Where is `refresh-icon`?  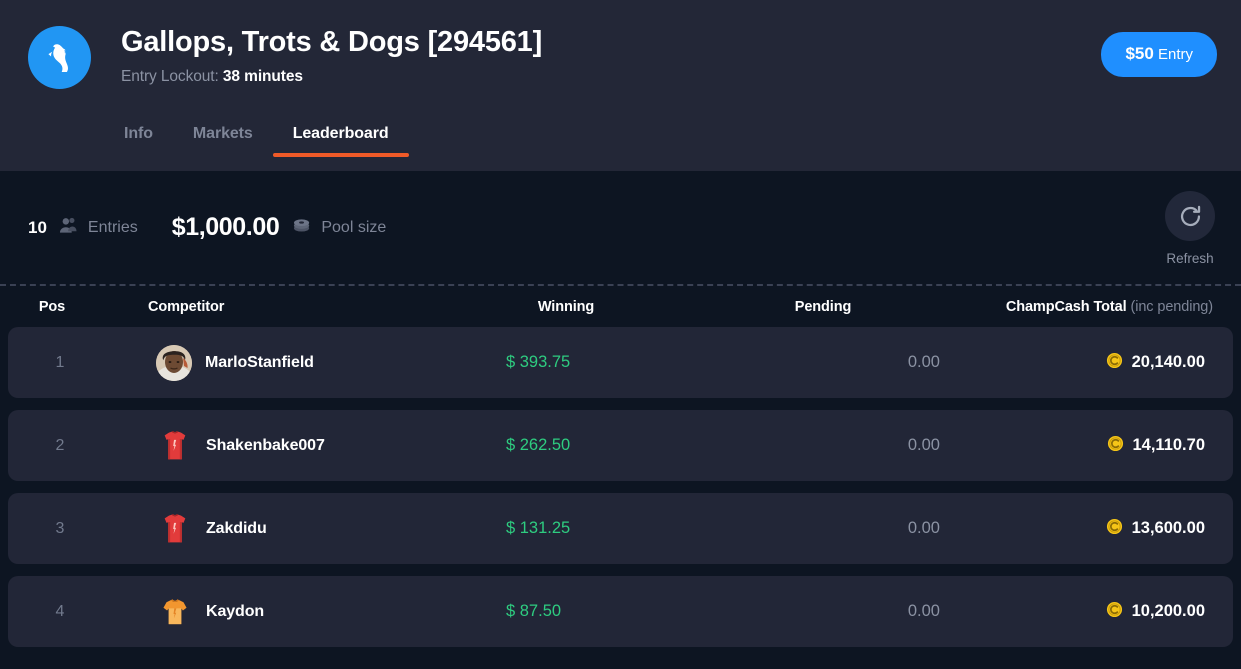 refresh-icon is located at coordinates (1190, 216).